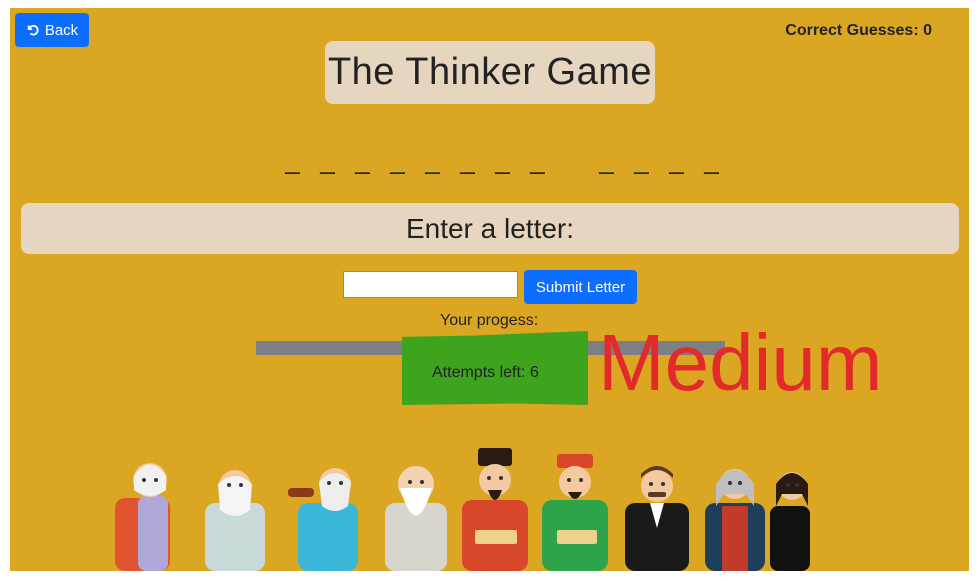  Describe the element at coordinates (858, 30) in the screenshot. I see `correct-guesses: Correct Guesses: 0` at that location.